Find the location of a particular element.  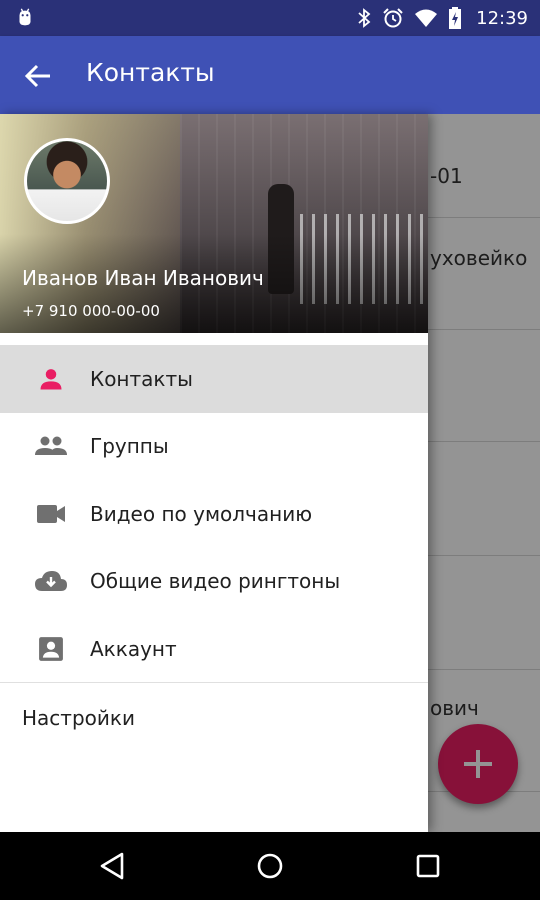

system-nav-bar is located at coordinates (270, 866).